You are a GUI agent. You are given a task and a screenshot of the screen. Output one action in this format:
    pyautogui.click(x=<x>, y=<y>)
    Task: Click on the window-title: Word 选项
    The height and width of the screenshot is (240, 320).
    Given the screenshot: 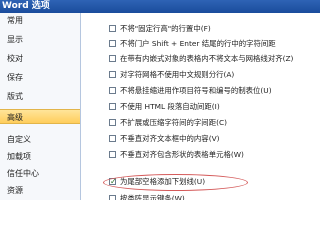 What is the action you would take?
    pyautogui.click(x=26, y=6)
    